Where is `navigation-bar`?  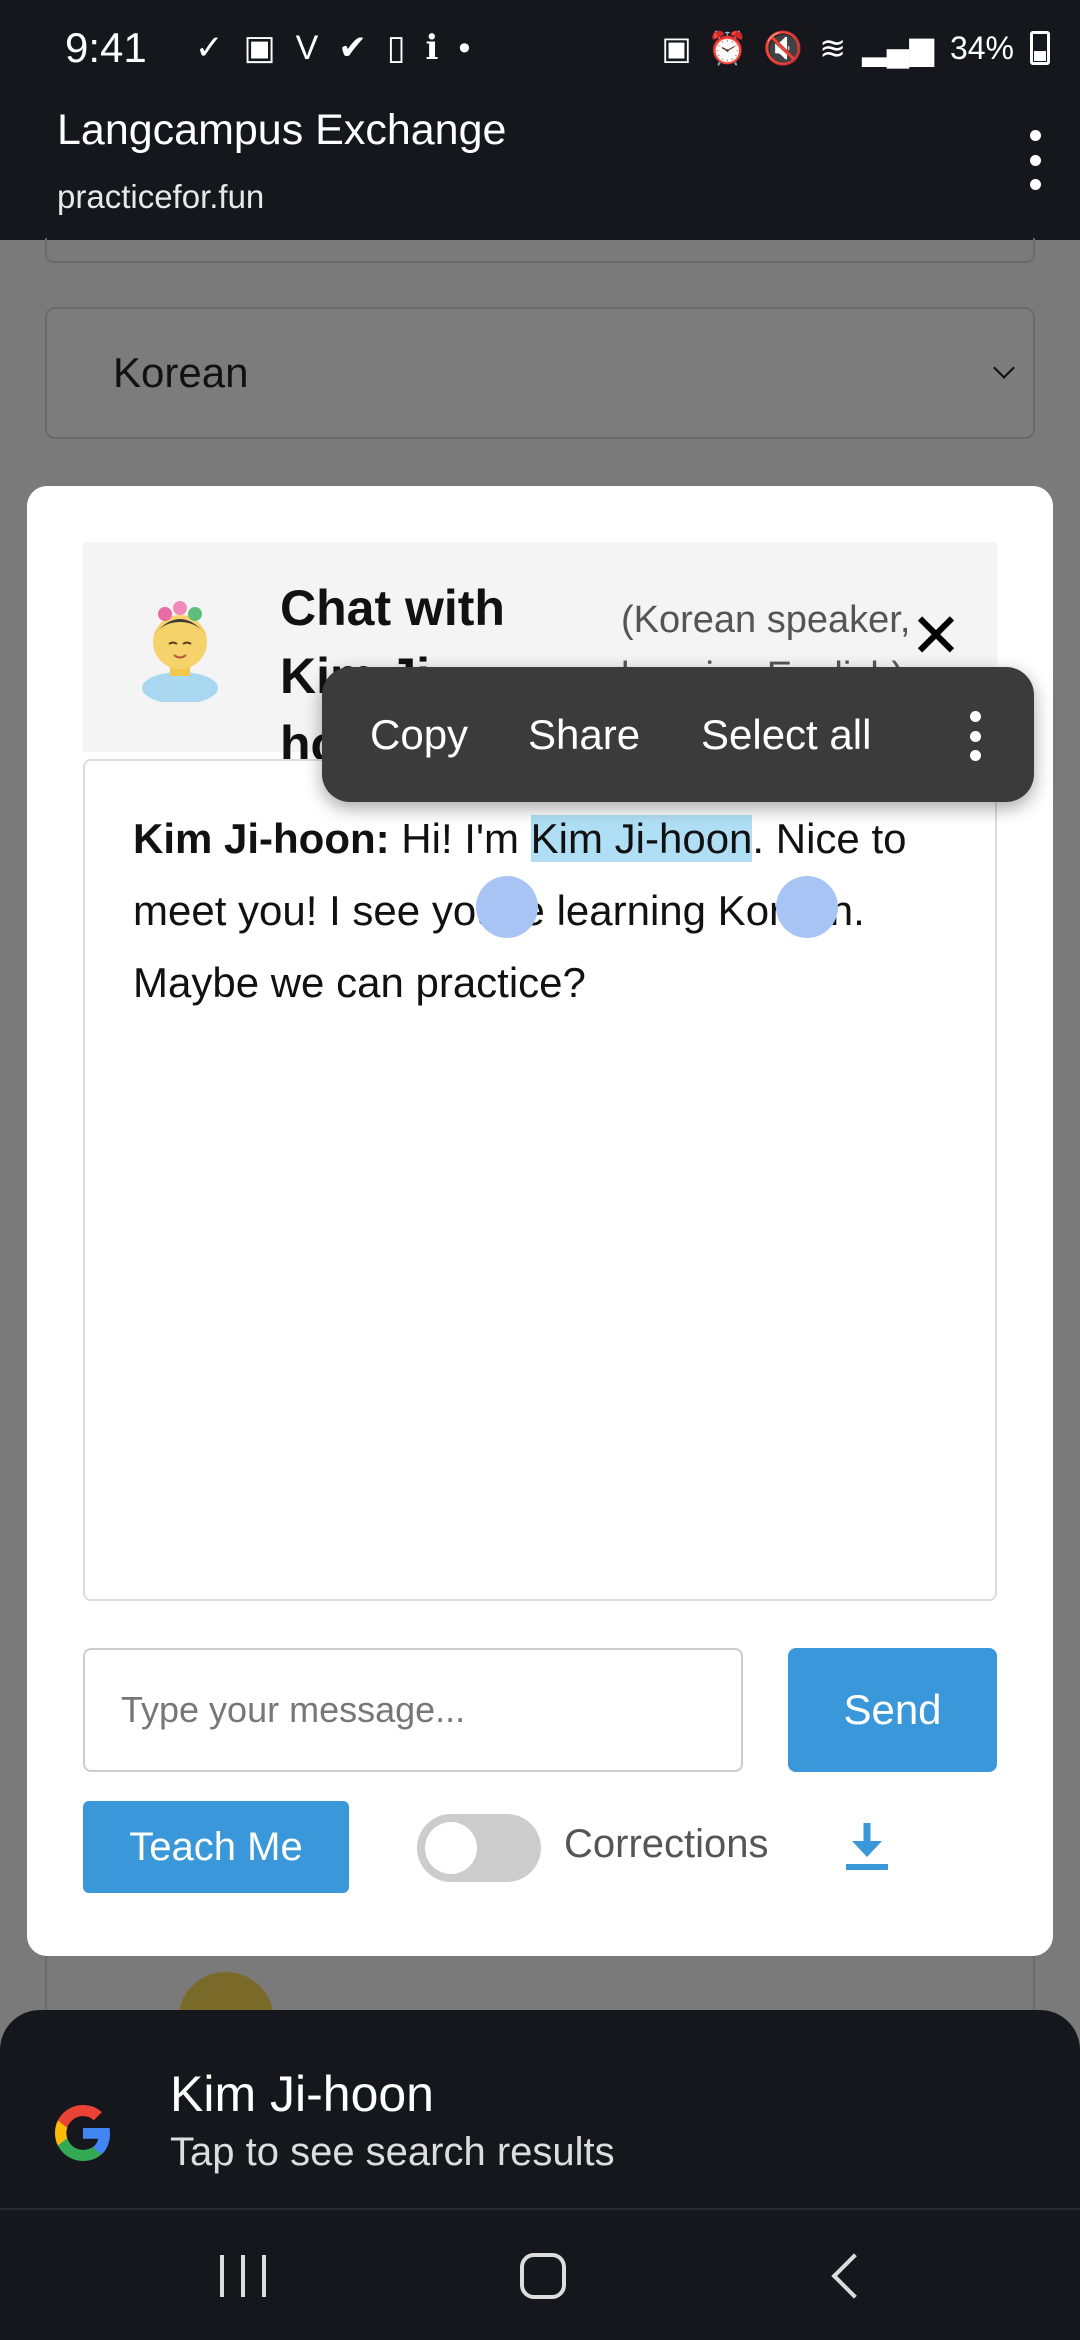
navigation-bar is located at coordinates (540, 2274).